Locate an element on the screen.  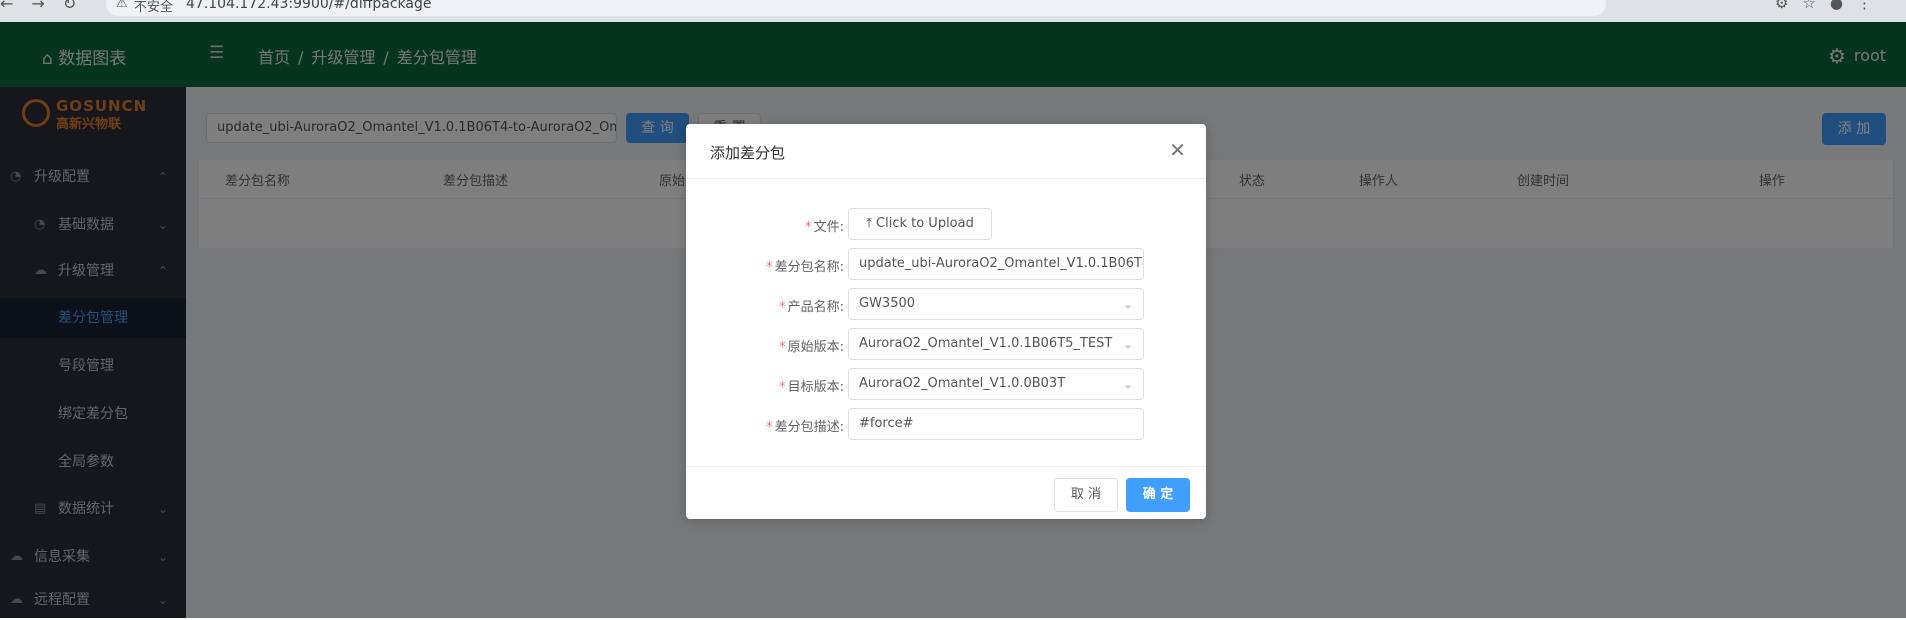
desc-label: * 差分包描述: is located at coordinates (805, 425).